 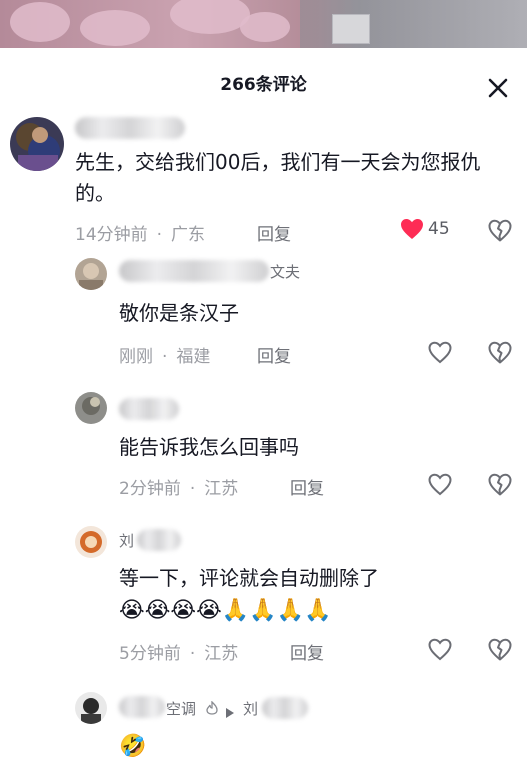 I want to click on reply-text: 敬你是条汉子, so click(x=179, y=313).